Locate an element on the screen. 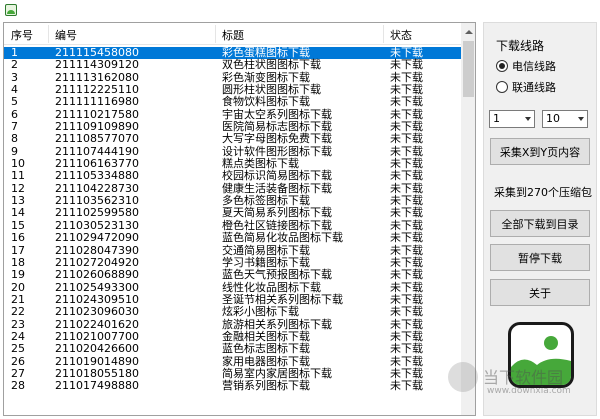 The image size is (600, 419). row-number: 211113162080 is located at coordinates (97, 77).